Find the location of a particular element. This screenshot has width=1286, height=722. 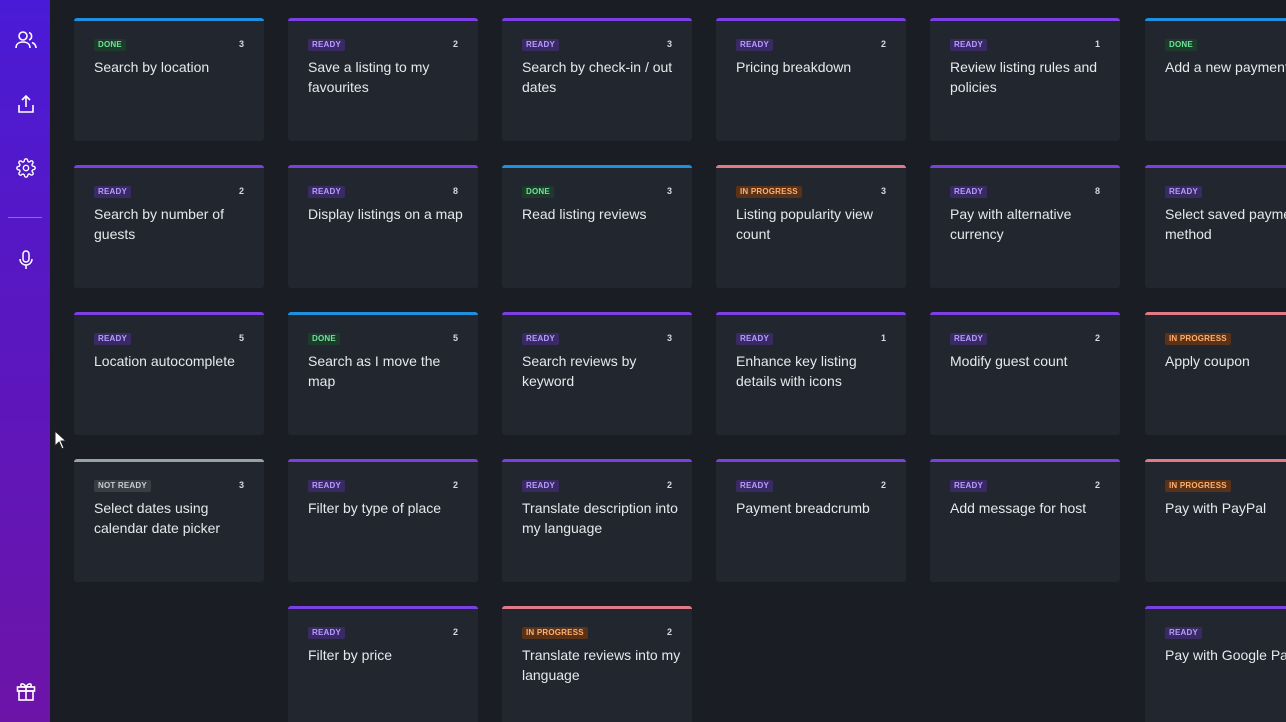

microphone-icon is located at coordinates (26, 260).